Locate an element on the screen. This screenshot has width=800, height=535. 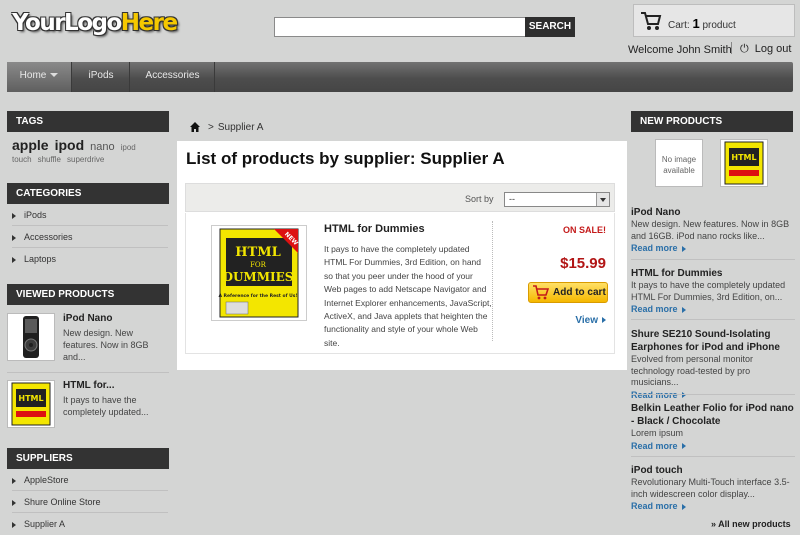
suppliers-title: SUPPLIERS is located at coordinates (88, 458).